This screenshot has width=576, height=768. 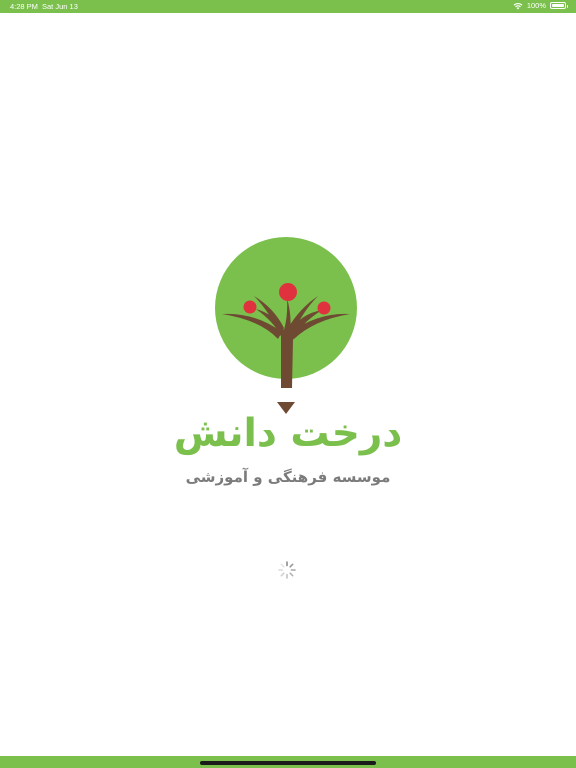 What do you see at coordinates (250, 307) in the screenshot?
I see `fruit-left` at bounding box center [250, 307].